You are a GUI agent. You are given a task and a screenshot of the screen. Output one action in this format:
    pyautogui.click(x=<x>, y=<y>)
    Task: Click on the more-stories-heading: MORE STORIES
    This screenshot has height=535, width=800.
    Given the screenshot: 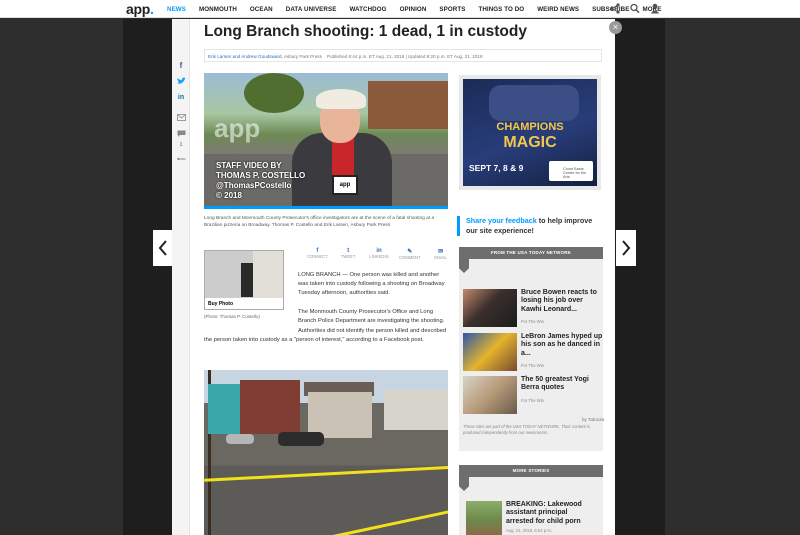 What is the action you would take?
    pyautogui.click(x=531, y=471)
    